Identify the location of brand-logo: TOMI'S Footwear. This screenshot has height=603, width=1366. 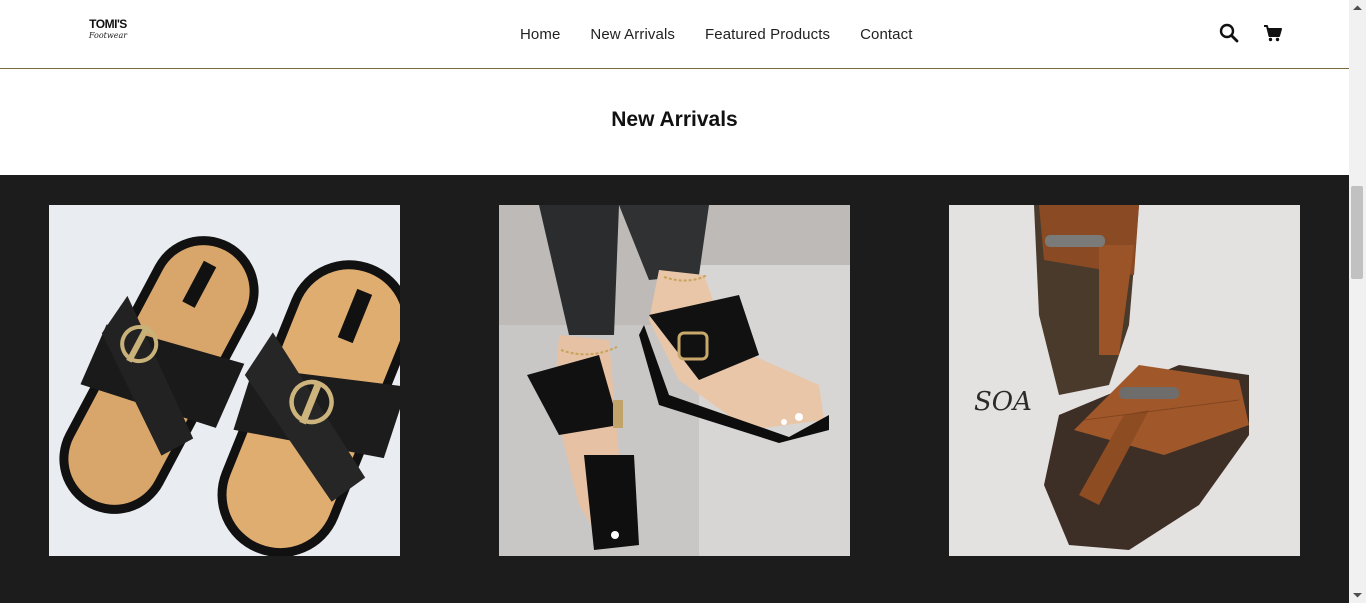
(108, 32).